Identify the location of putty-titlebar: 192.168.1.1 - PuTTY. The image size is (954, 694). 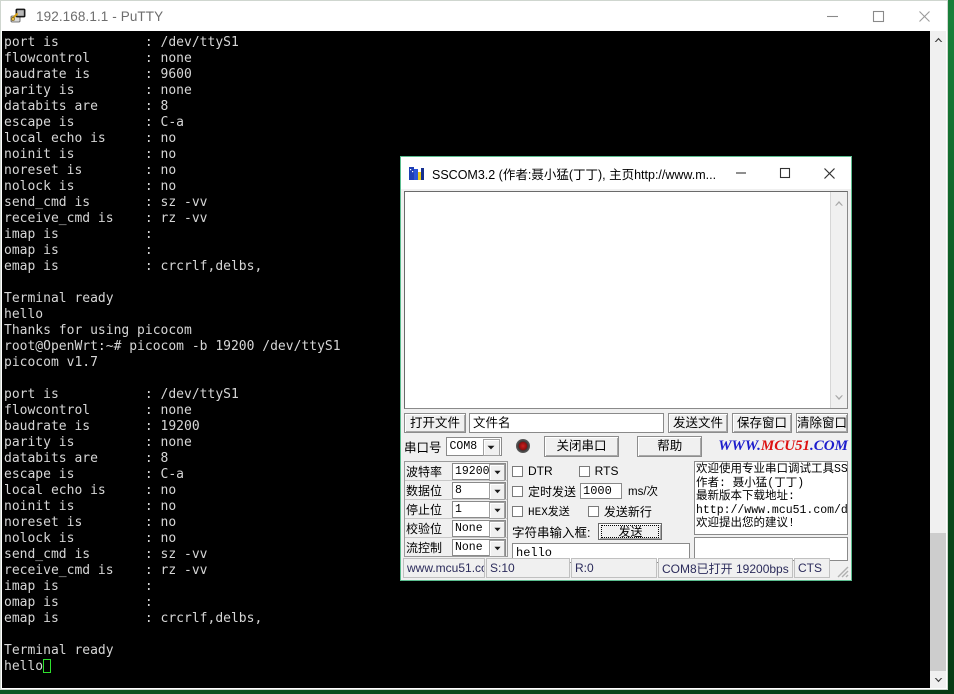
(474, 16).